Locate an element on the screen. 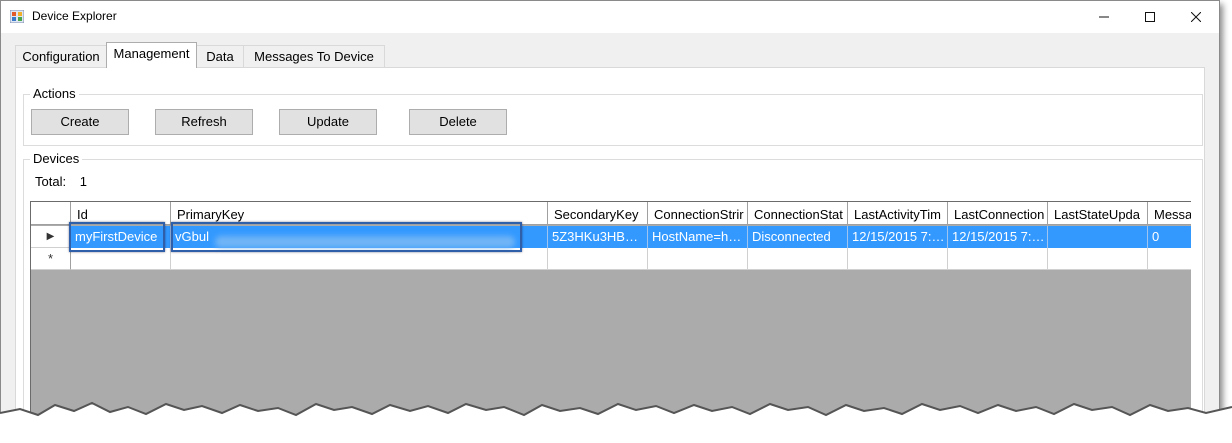 This screenshot has width=1232, height=443. column-header-laststateupdate: LastStateUpda is located at coordinates (1098, 213).